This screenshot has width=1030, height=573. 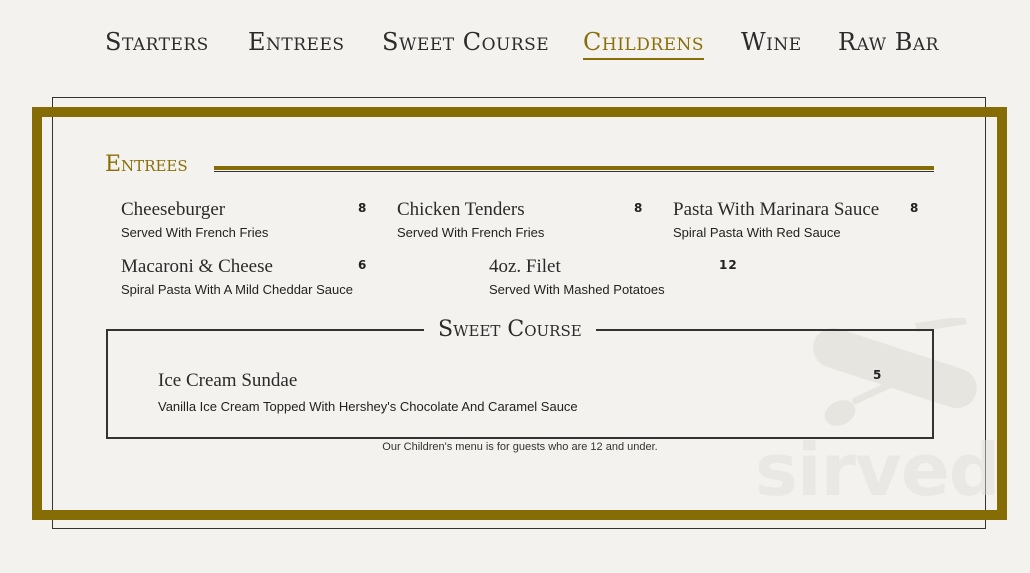 What do you see at coordinates (577, 289) in the screenshot?
I see `item-description: Served With Mashed Potatoes` at bounding box center [577, 289].